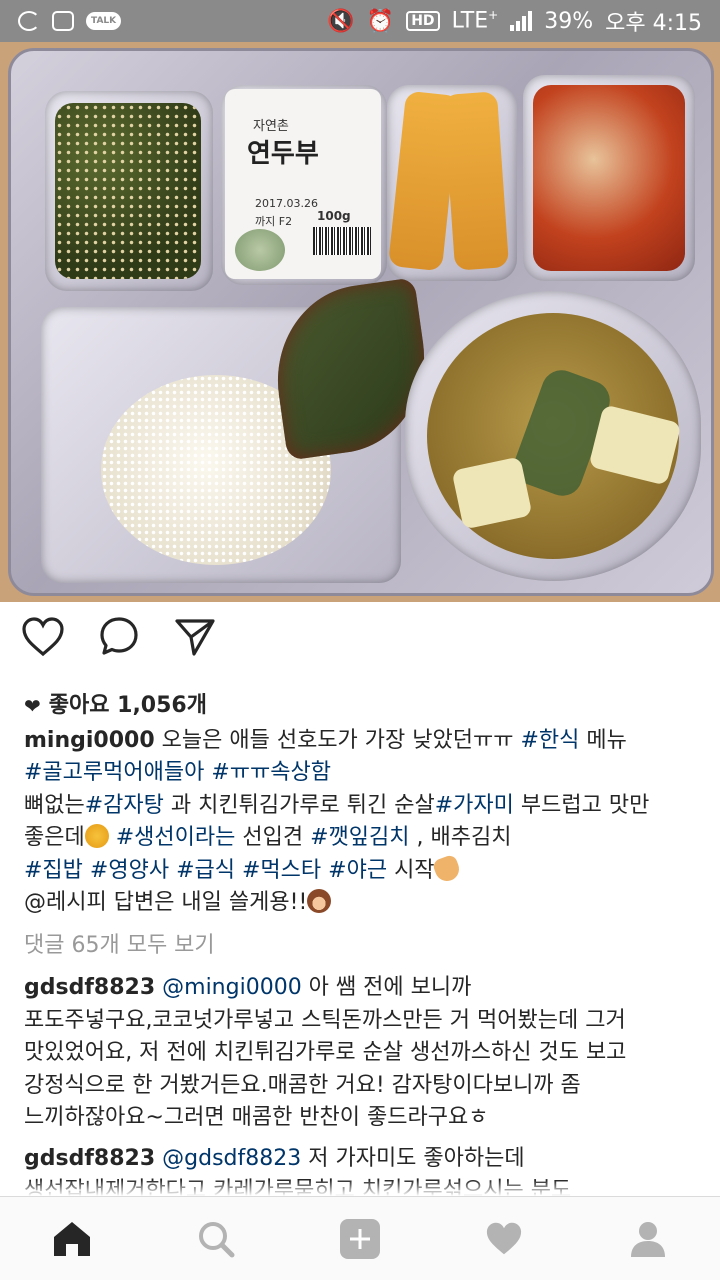 This screenshot has height=1280, width=720. I want to click on search-icon, so click(217, 1239).